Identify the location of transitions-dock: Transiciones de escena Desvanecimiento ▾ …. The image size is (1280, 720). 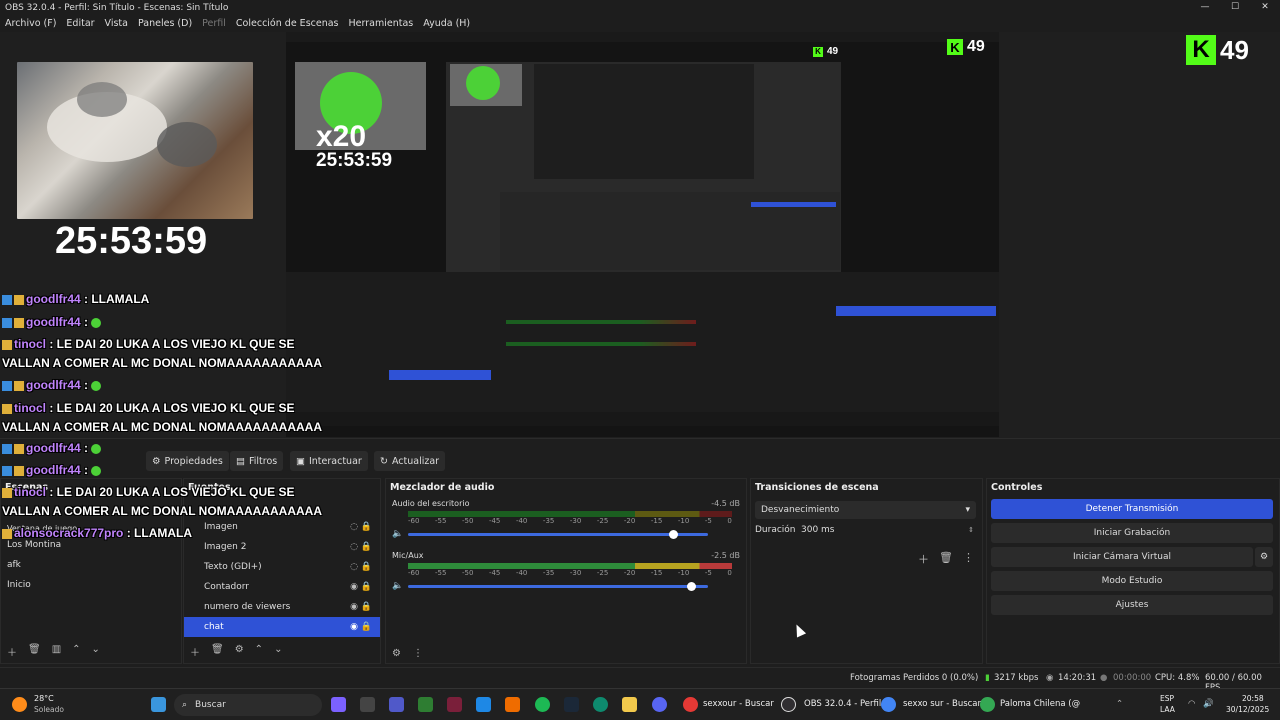
(866, 571).